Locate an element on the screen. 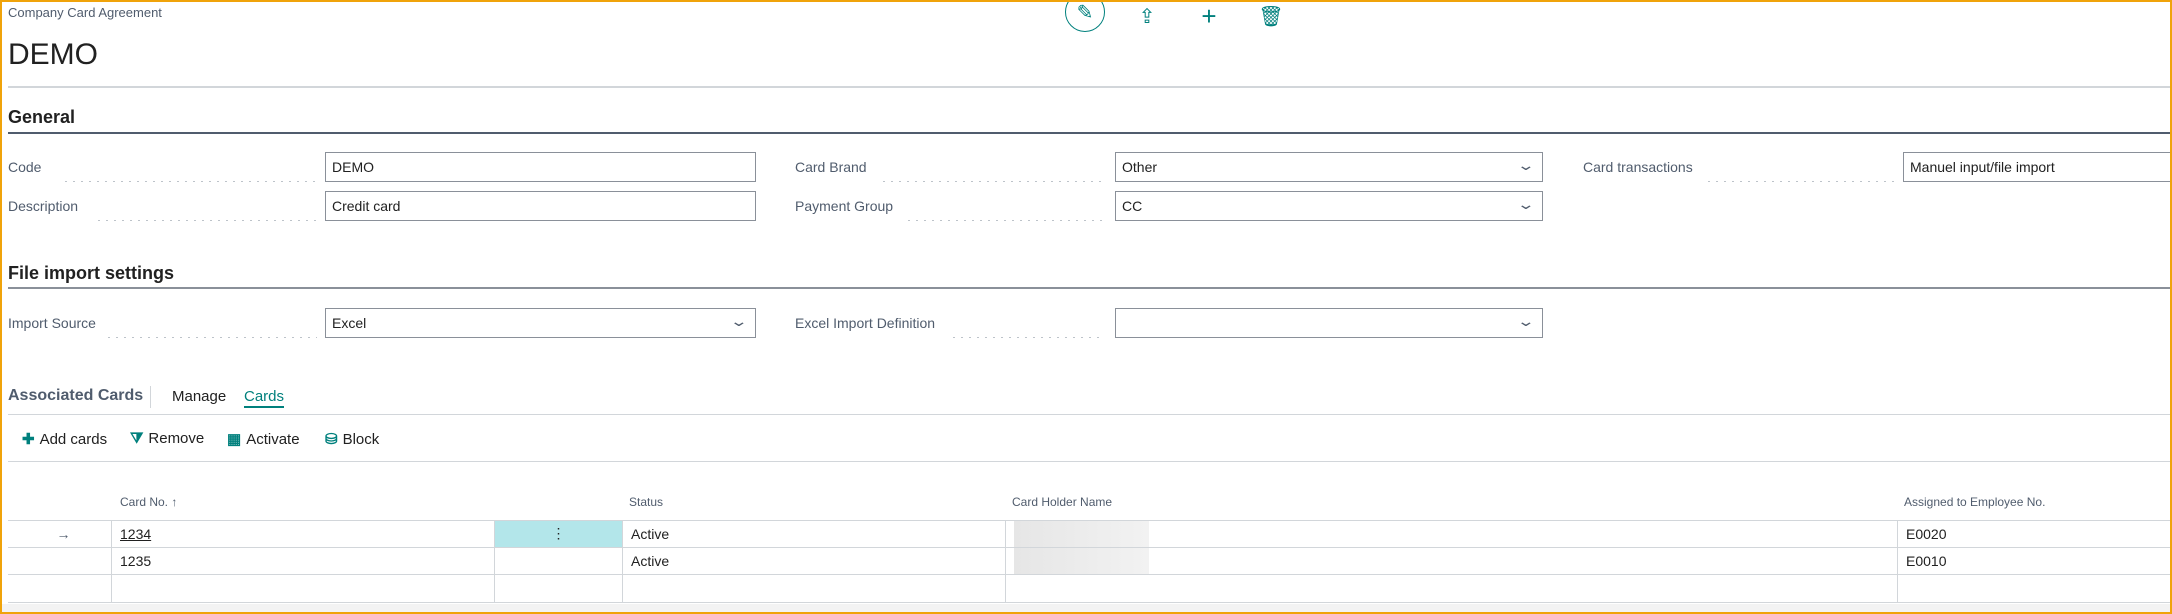 The height and width of the screenshot is (614, 2172). share-icon: ⇪ is located at coordinates (1147, 16).